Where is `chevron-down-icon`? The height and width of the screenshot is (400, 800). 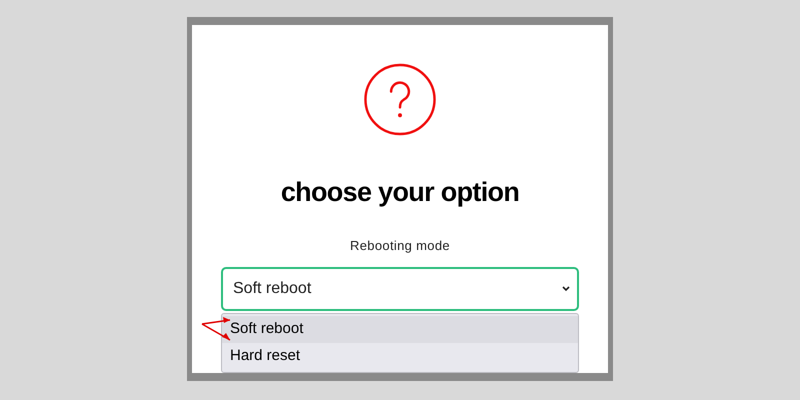
chevron-down-icon is located at coordinates (566, 289).